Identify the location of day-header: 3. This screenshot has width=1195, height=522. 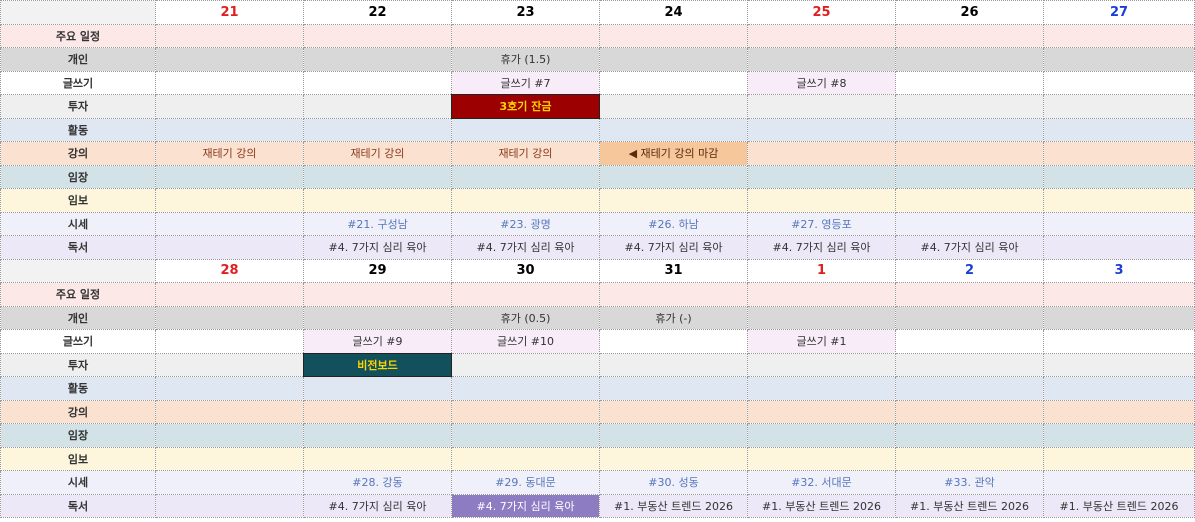
(1119, 270).